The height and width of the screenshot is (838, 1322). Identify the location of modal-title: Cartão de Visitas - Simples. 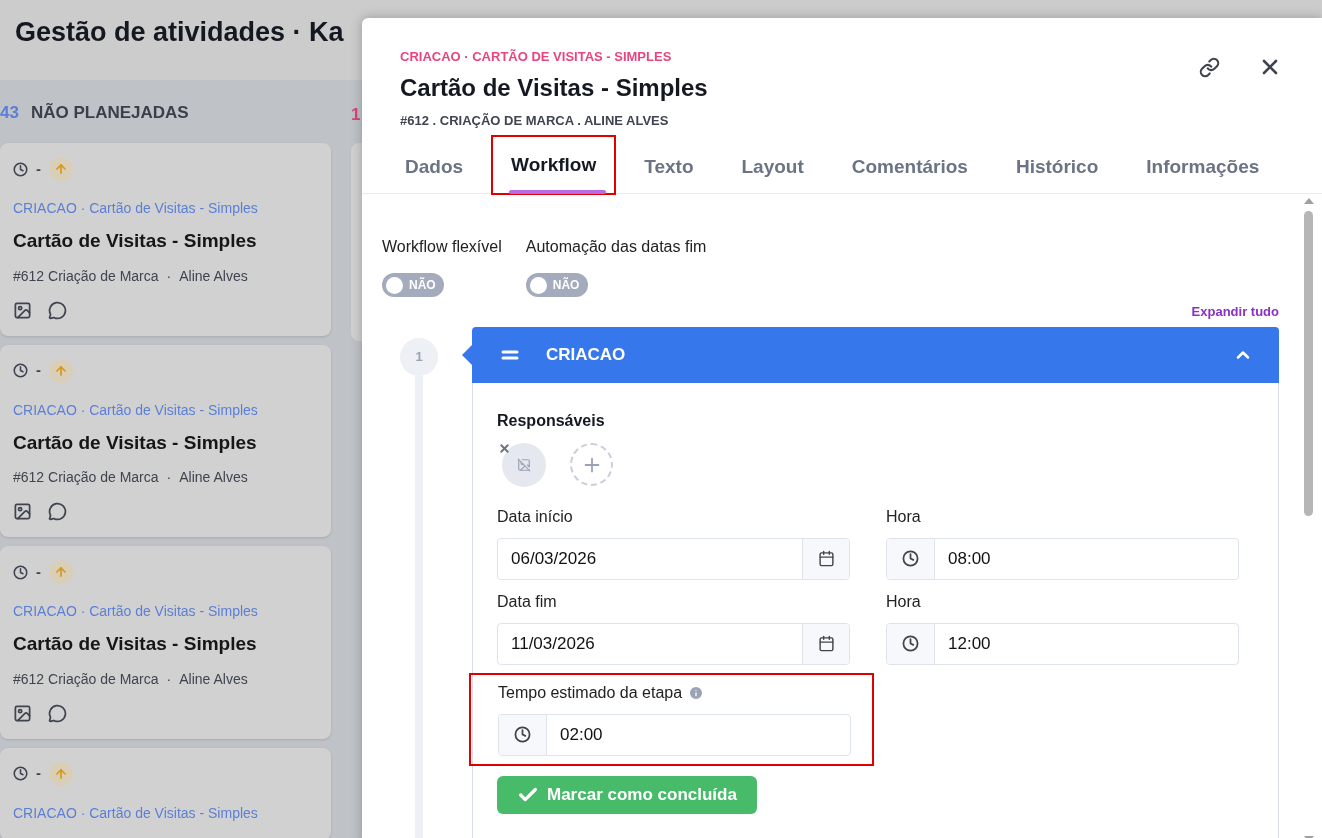
(554, 87).